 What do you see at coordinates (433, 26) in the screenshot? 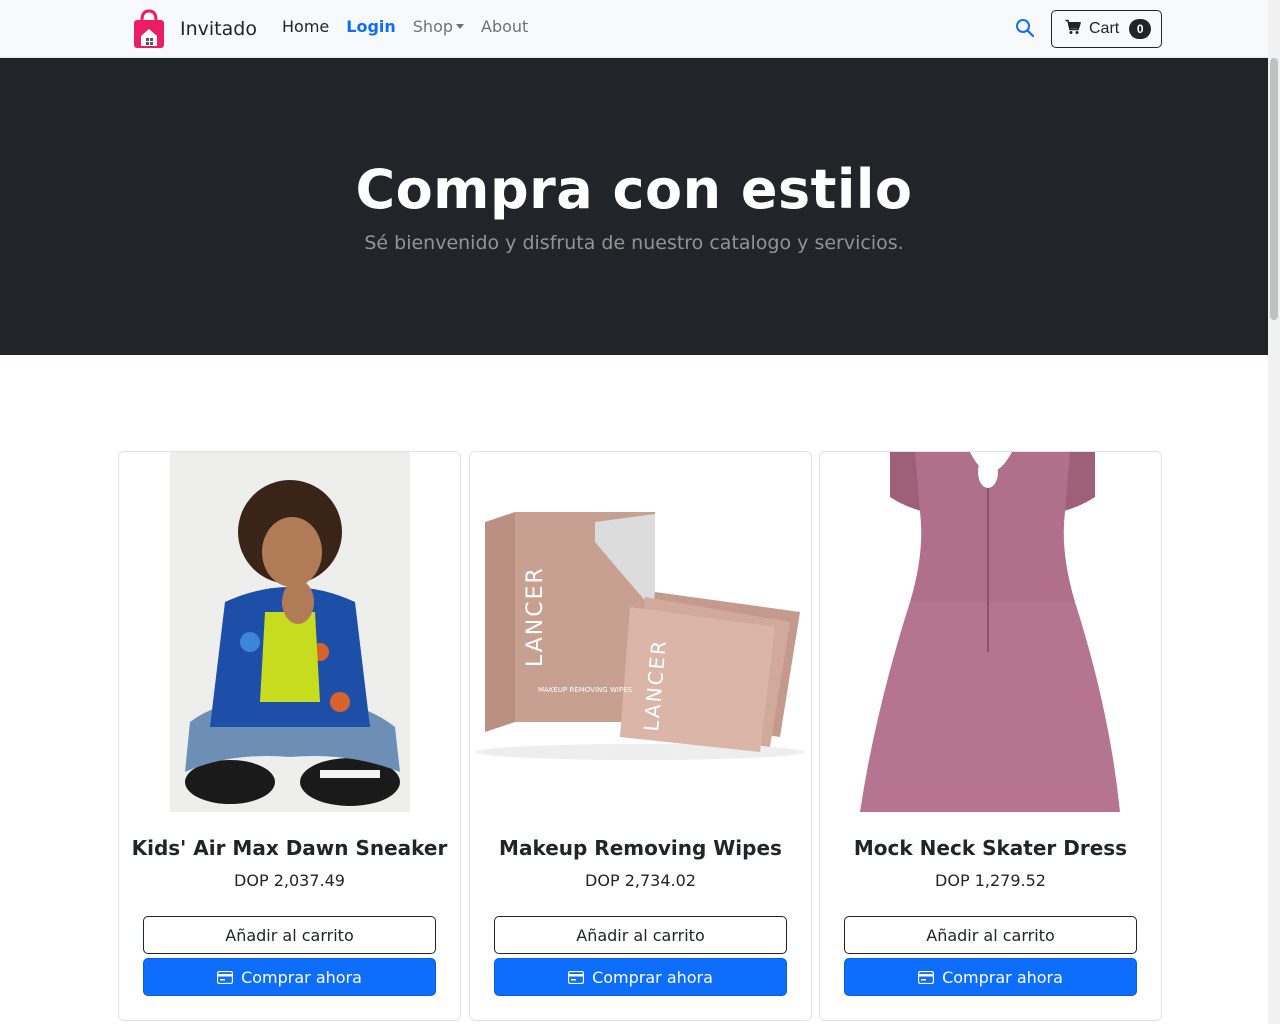
I see `nav-shop-label: Shop` at bounding box center [433, 26].